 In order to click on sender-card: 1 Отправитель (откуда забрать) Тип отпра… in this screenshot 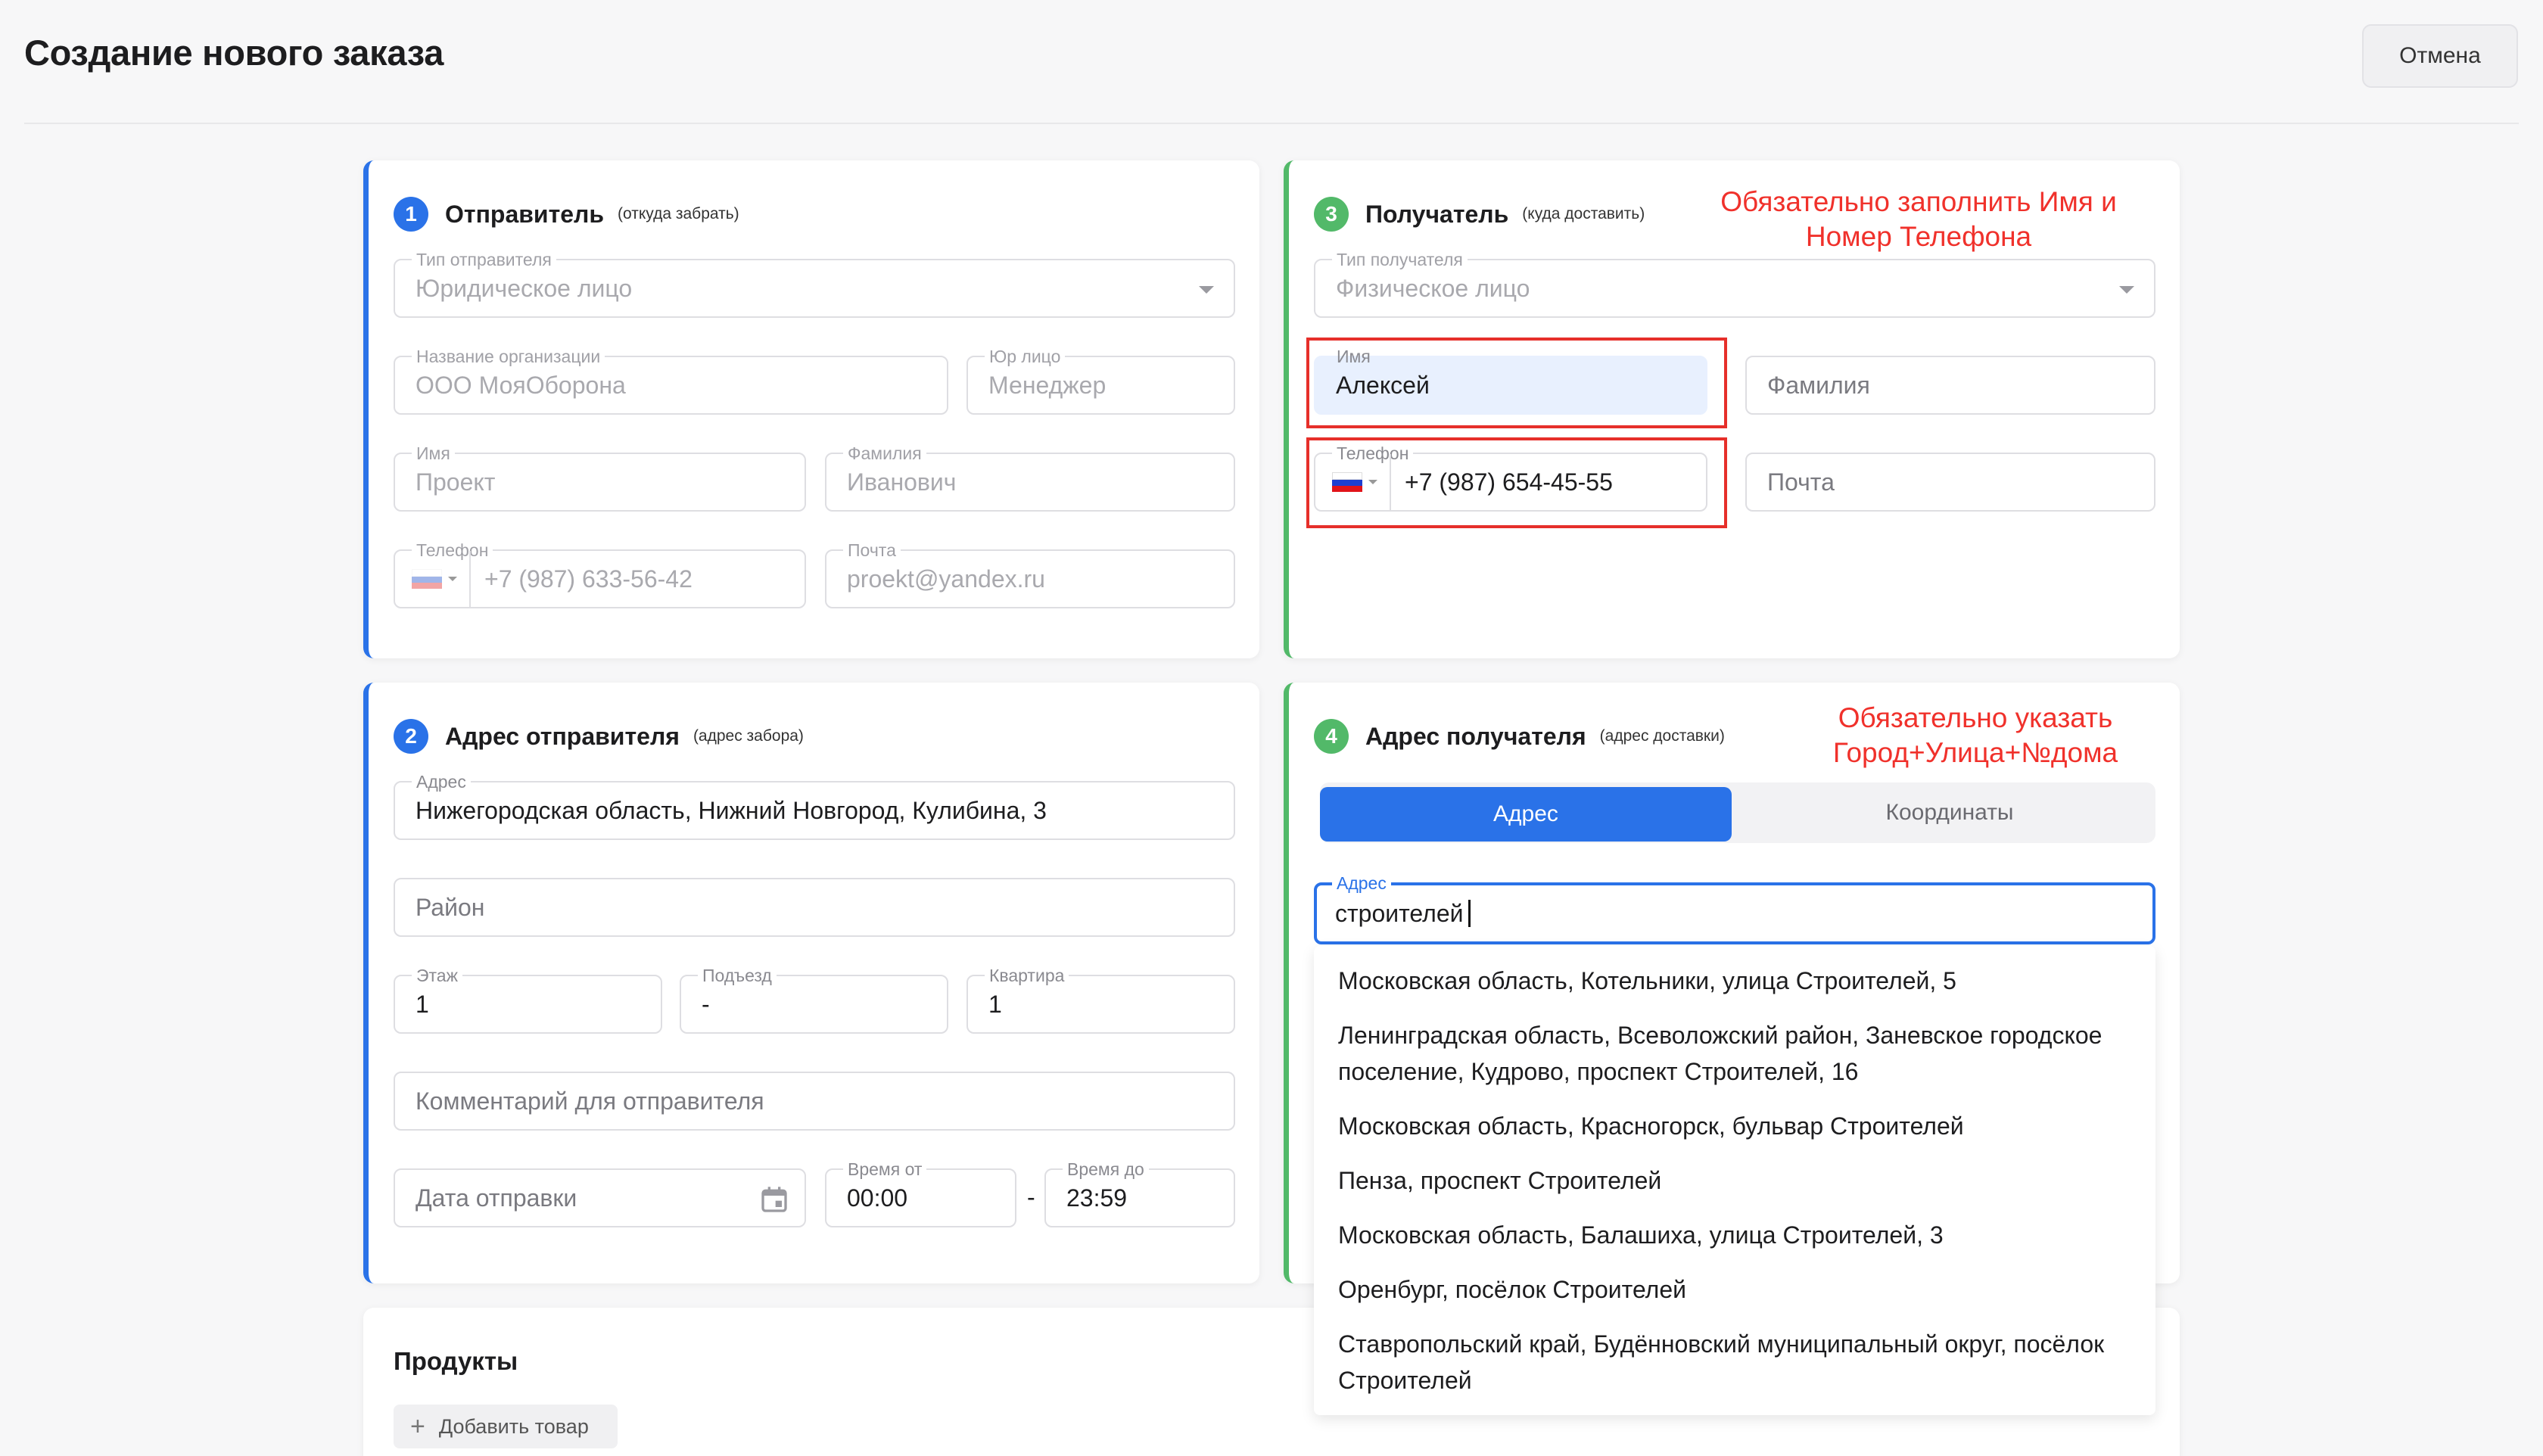, I will do `click(811, 409)`.